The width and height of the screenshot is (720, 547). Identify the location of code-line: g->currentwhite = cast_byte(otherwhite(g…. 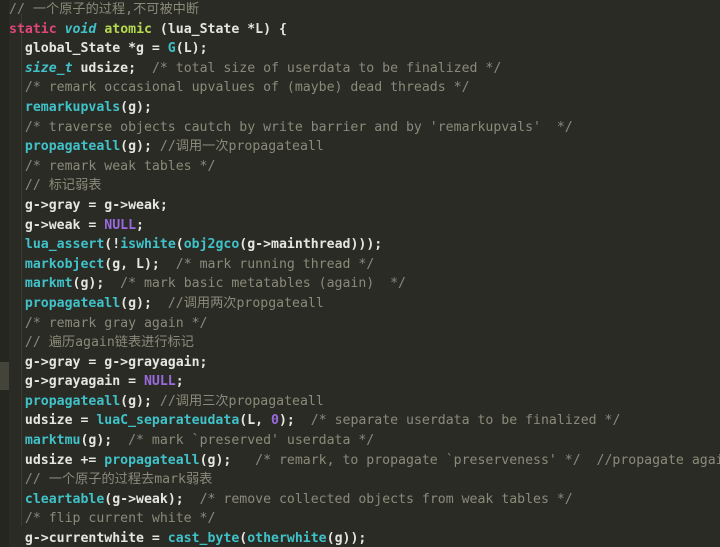
(364, 538).